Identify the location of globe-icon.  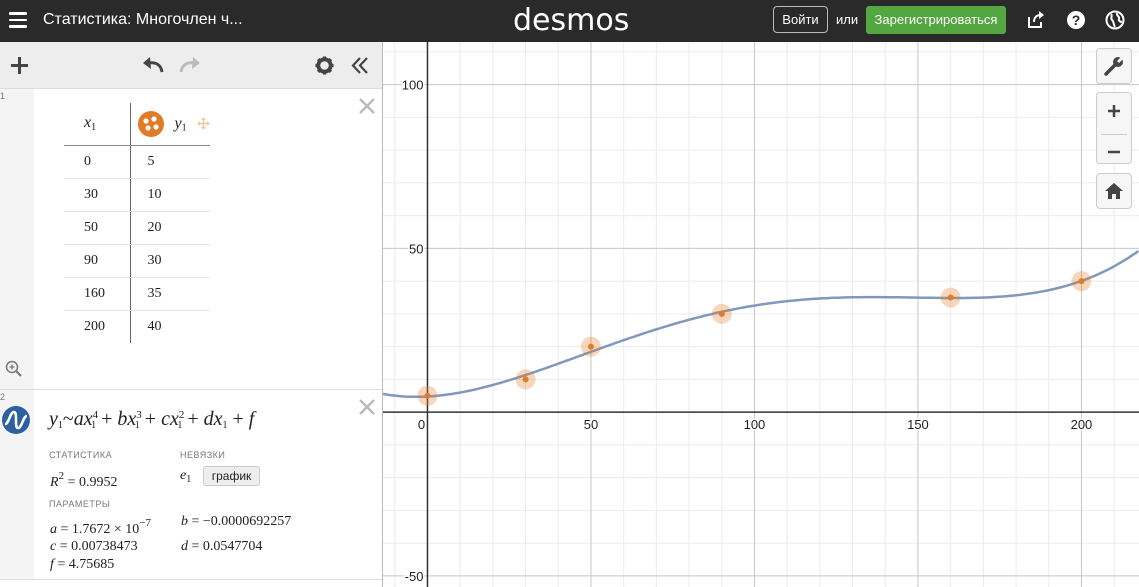
(1115, 20).